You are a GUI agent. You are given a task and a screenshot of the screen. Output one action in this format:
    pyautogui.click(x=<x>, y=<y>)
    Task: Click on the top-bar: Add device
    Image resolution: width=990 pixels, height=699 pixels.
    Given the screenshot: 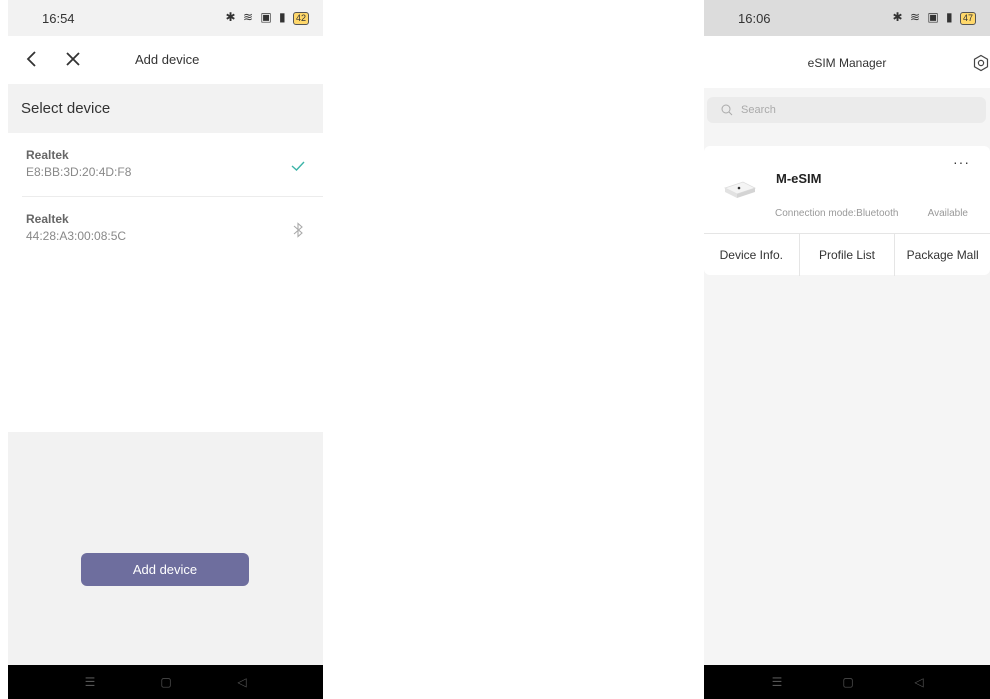 What is the action you would take?
    pyautogui.click(x=165, y=60)
    